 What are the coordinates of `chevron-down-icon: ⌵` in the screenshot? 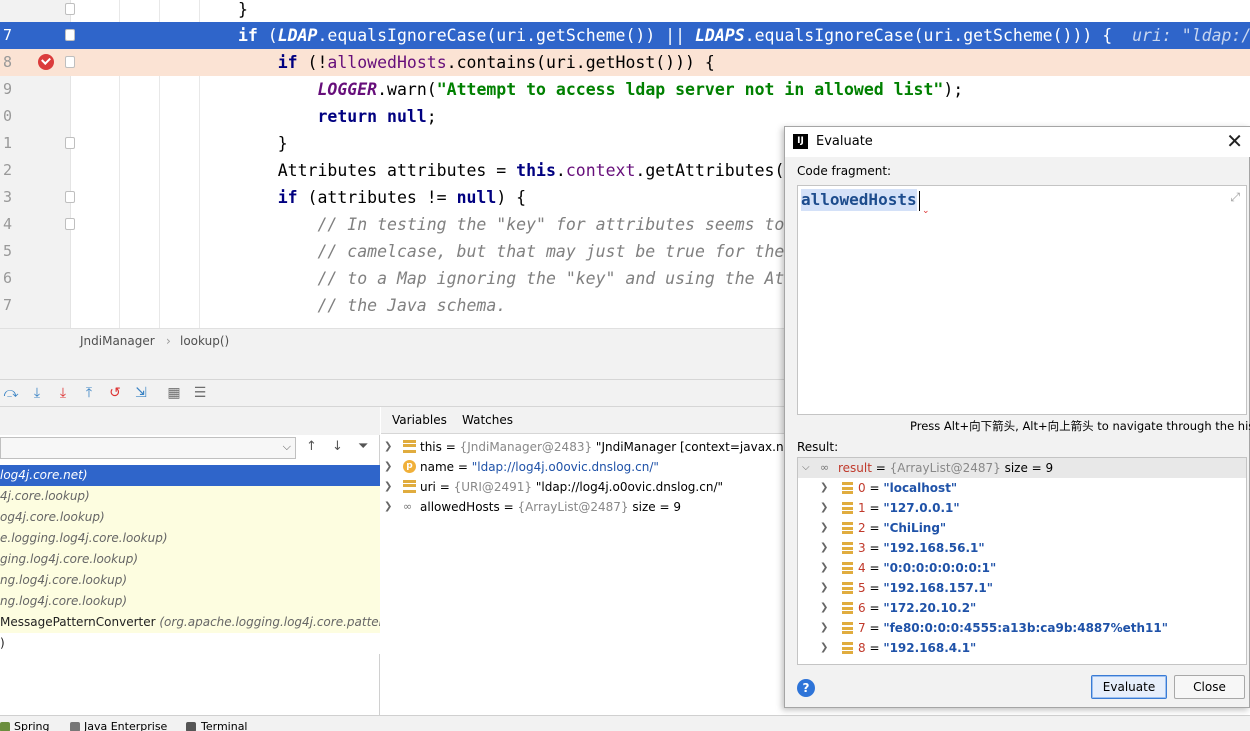 It's located at (806, 468).